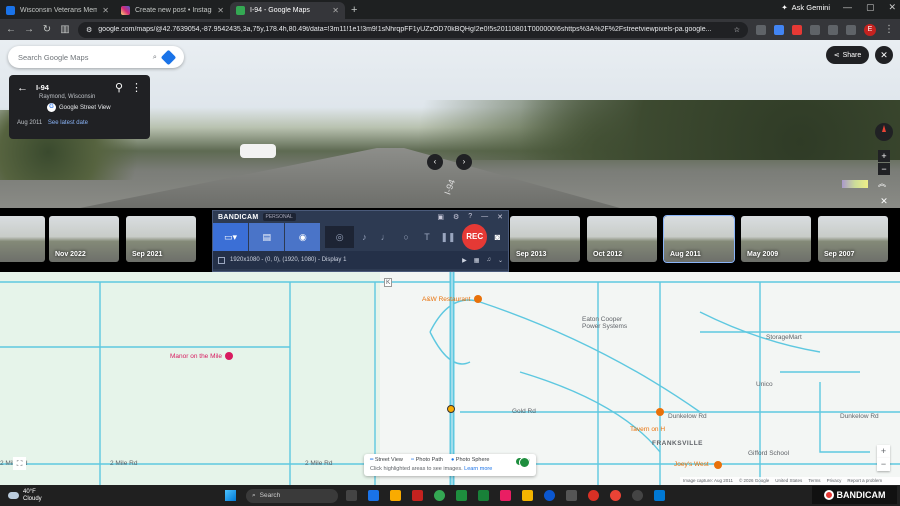  I want to click on camera-icon: ◙, so click(497, 237).